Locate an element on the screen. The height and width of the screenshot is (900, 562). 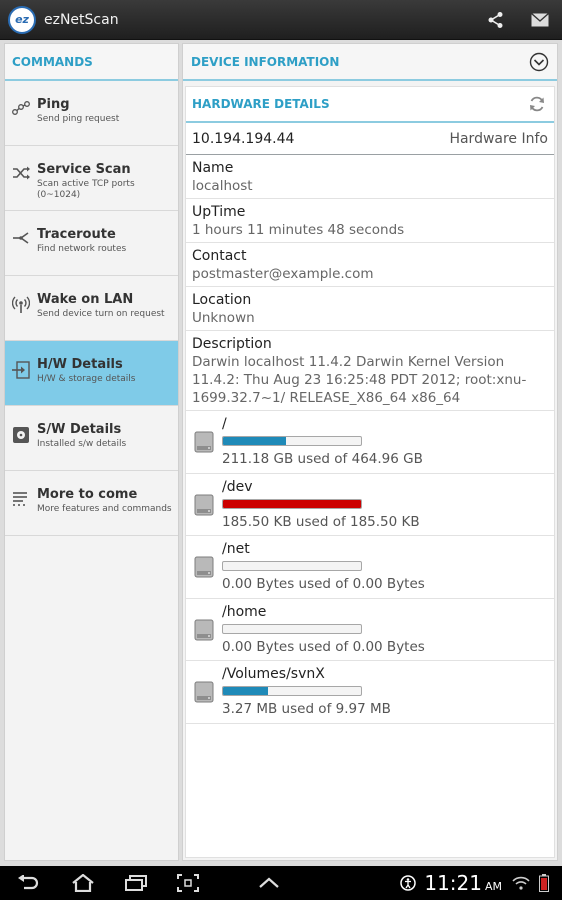
app-logo-text: ez is located at coordinates (22, 19).